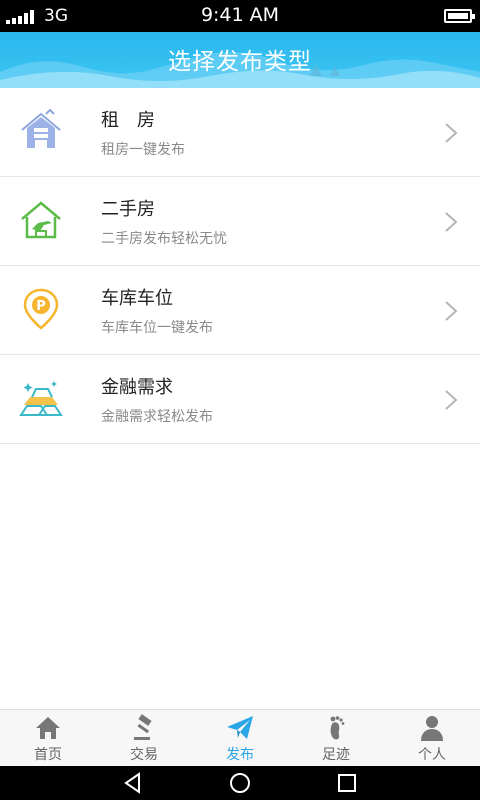  Describe the element at coordinates (41, 220) in the screenshot. I see `second-hand-house-icon` at that location.